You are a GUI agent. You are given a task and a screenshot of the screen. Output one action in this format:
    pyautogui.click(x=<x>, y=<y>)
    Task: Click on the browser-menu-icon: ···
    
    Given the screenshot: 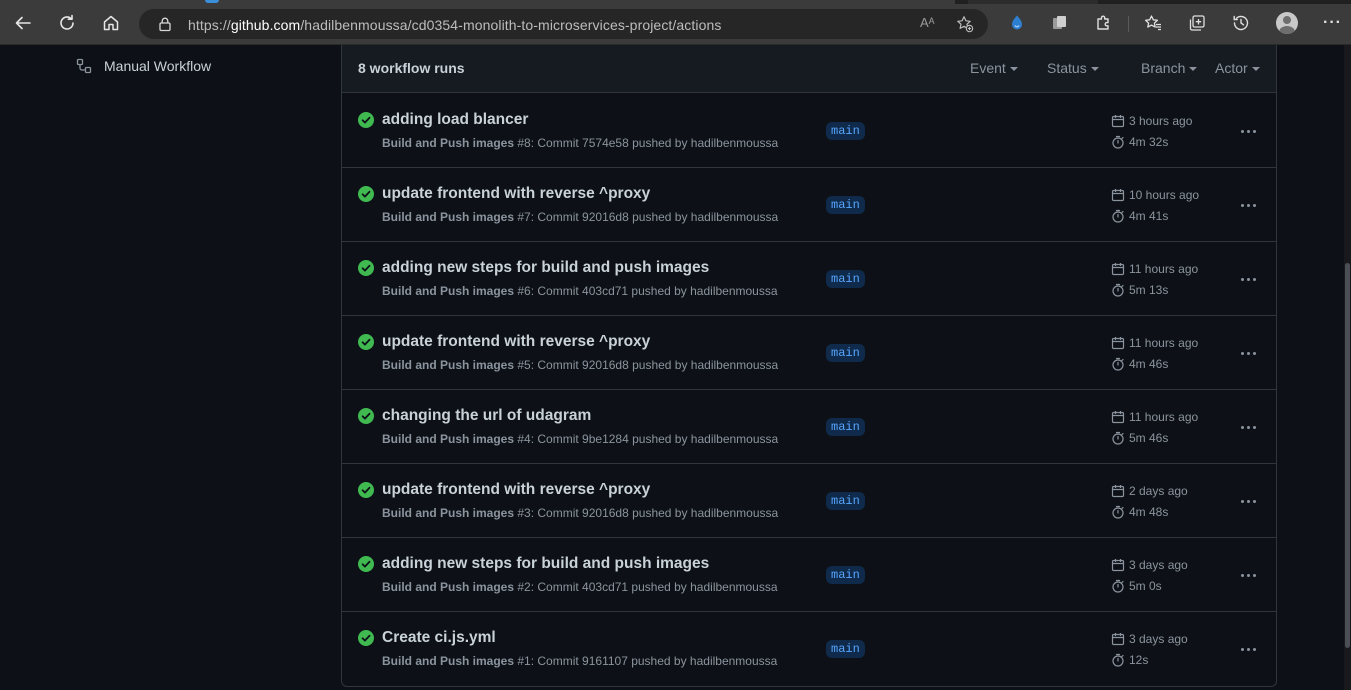 What is the action you would take?
    pyautogui.click(x=1332, y=23)
    